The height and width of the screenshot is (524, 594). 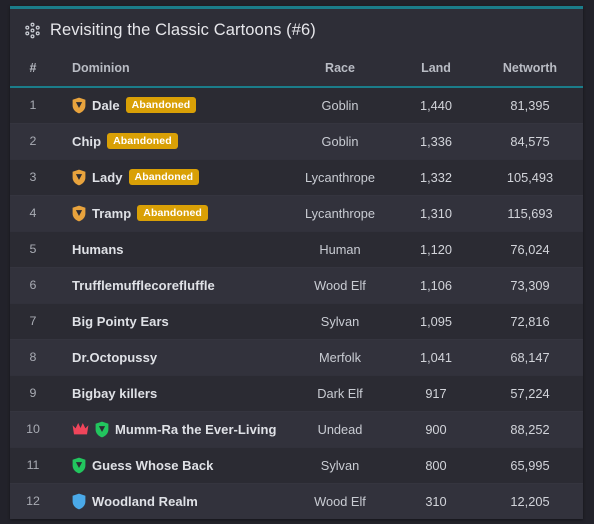 What do you see at coordinates (33, 284) in the screenshot?
I see `cell-rank: 6` at bounding box center [33, 284].